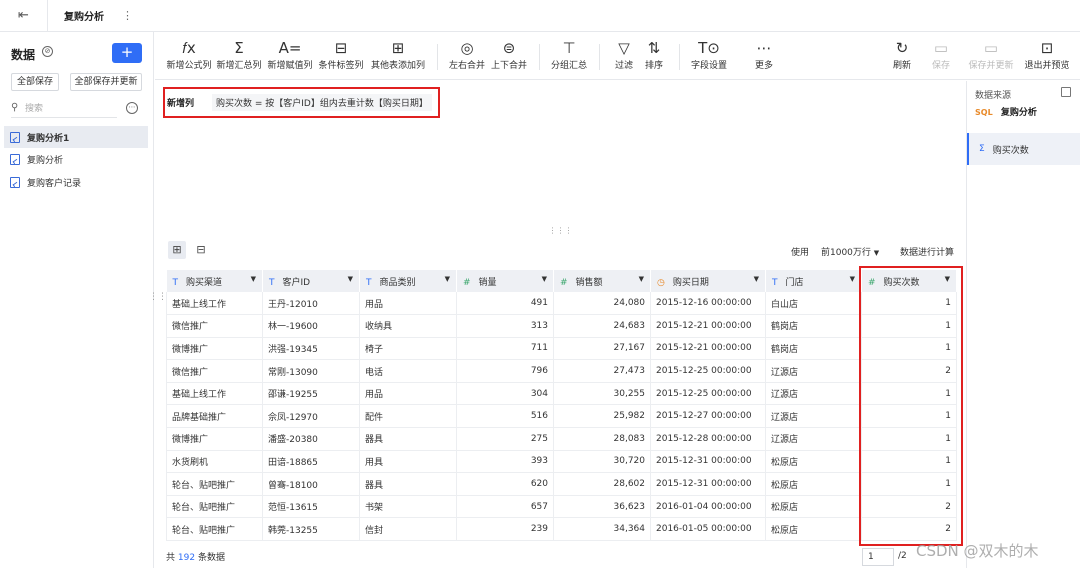 This screenshot has width=1080, height=568. I want to click on vertical-merge-button: ⊜ 上下合并, so click(509, 54).